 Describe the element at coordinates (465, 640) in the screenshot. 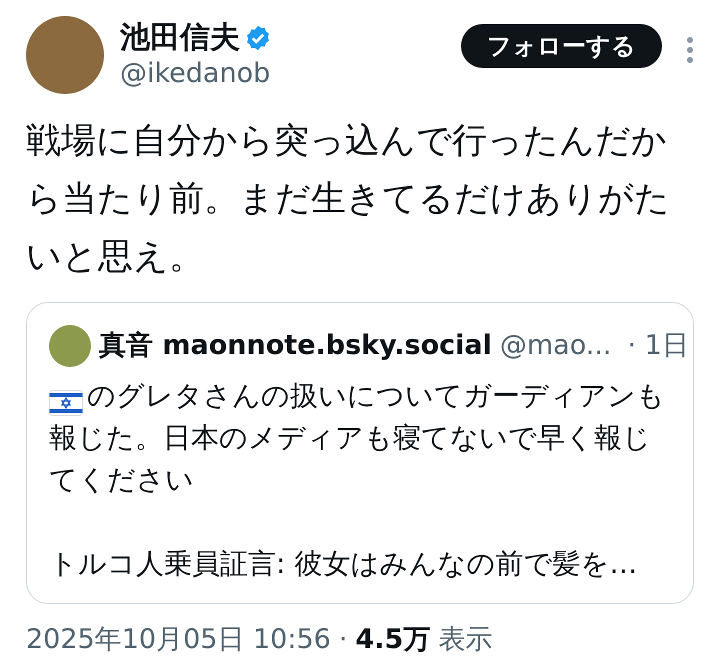

I see `views-label: 表示` at that location.